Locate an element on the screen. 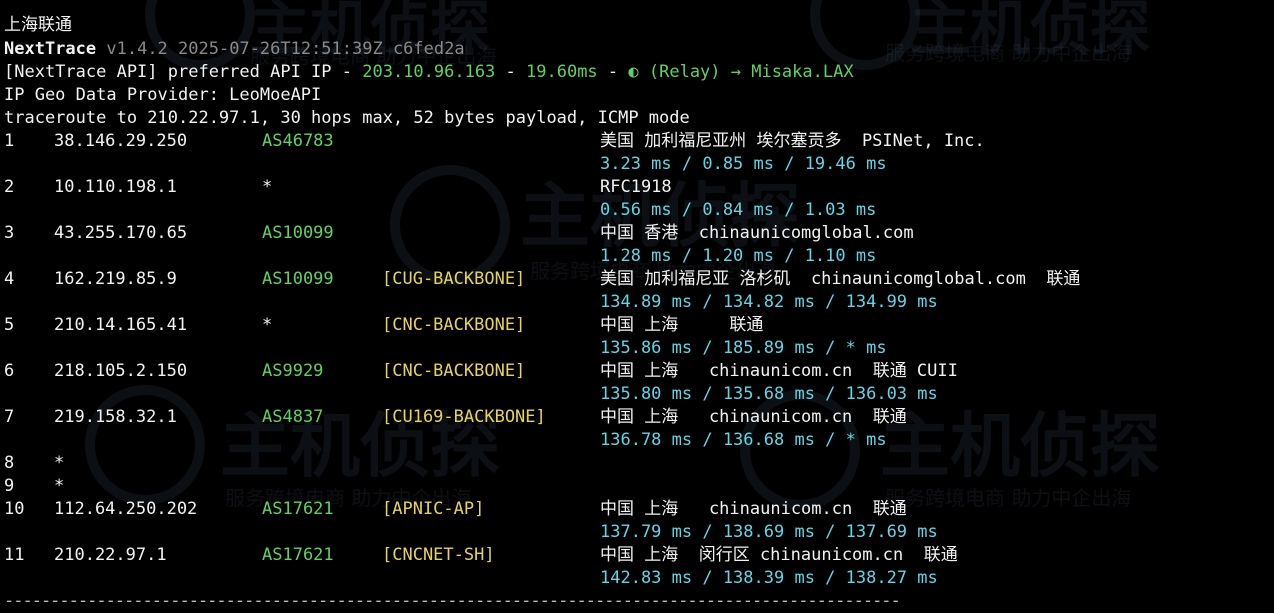 The height and width of the screenshot is (613, 1274). hop-ip: 10.110.198.1 is located at coordinates (115, 187).